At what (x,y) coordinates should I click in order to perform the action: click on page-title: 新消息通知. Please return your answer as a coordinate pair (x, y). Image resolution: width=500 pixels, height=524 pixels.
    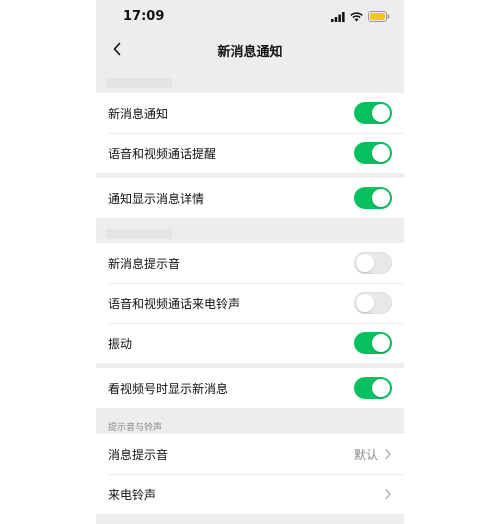
    Looking at the image, I should click on (250, 52).